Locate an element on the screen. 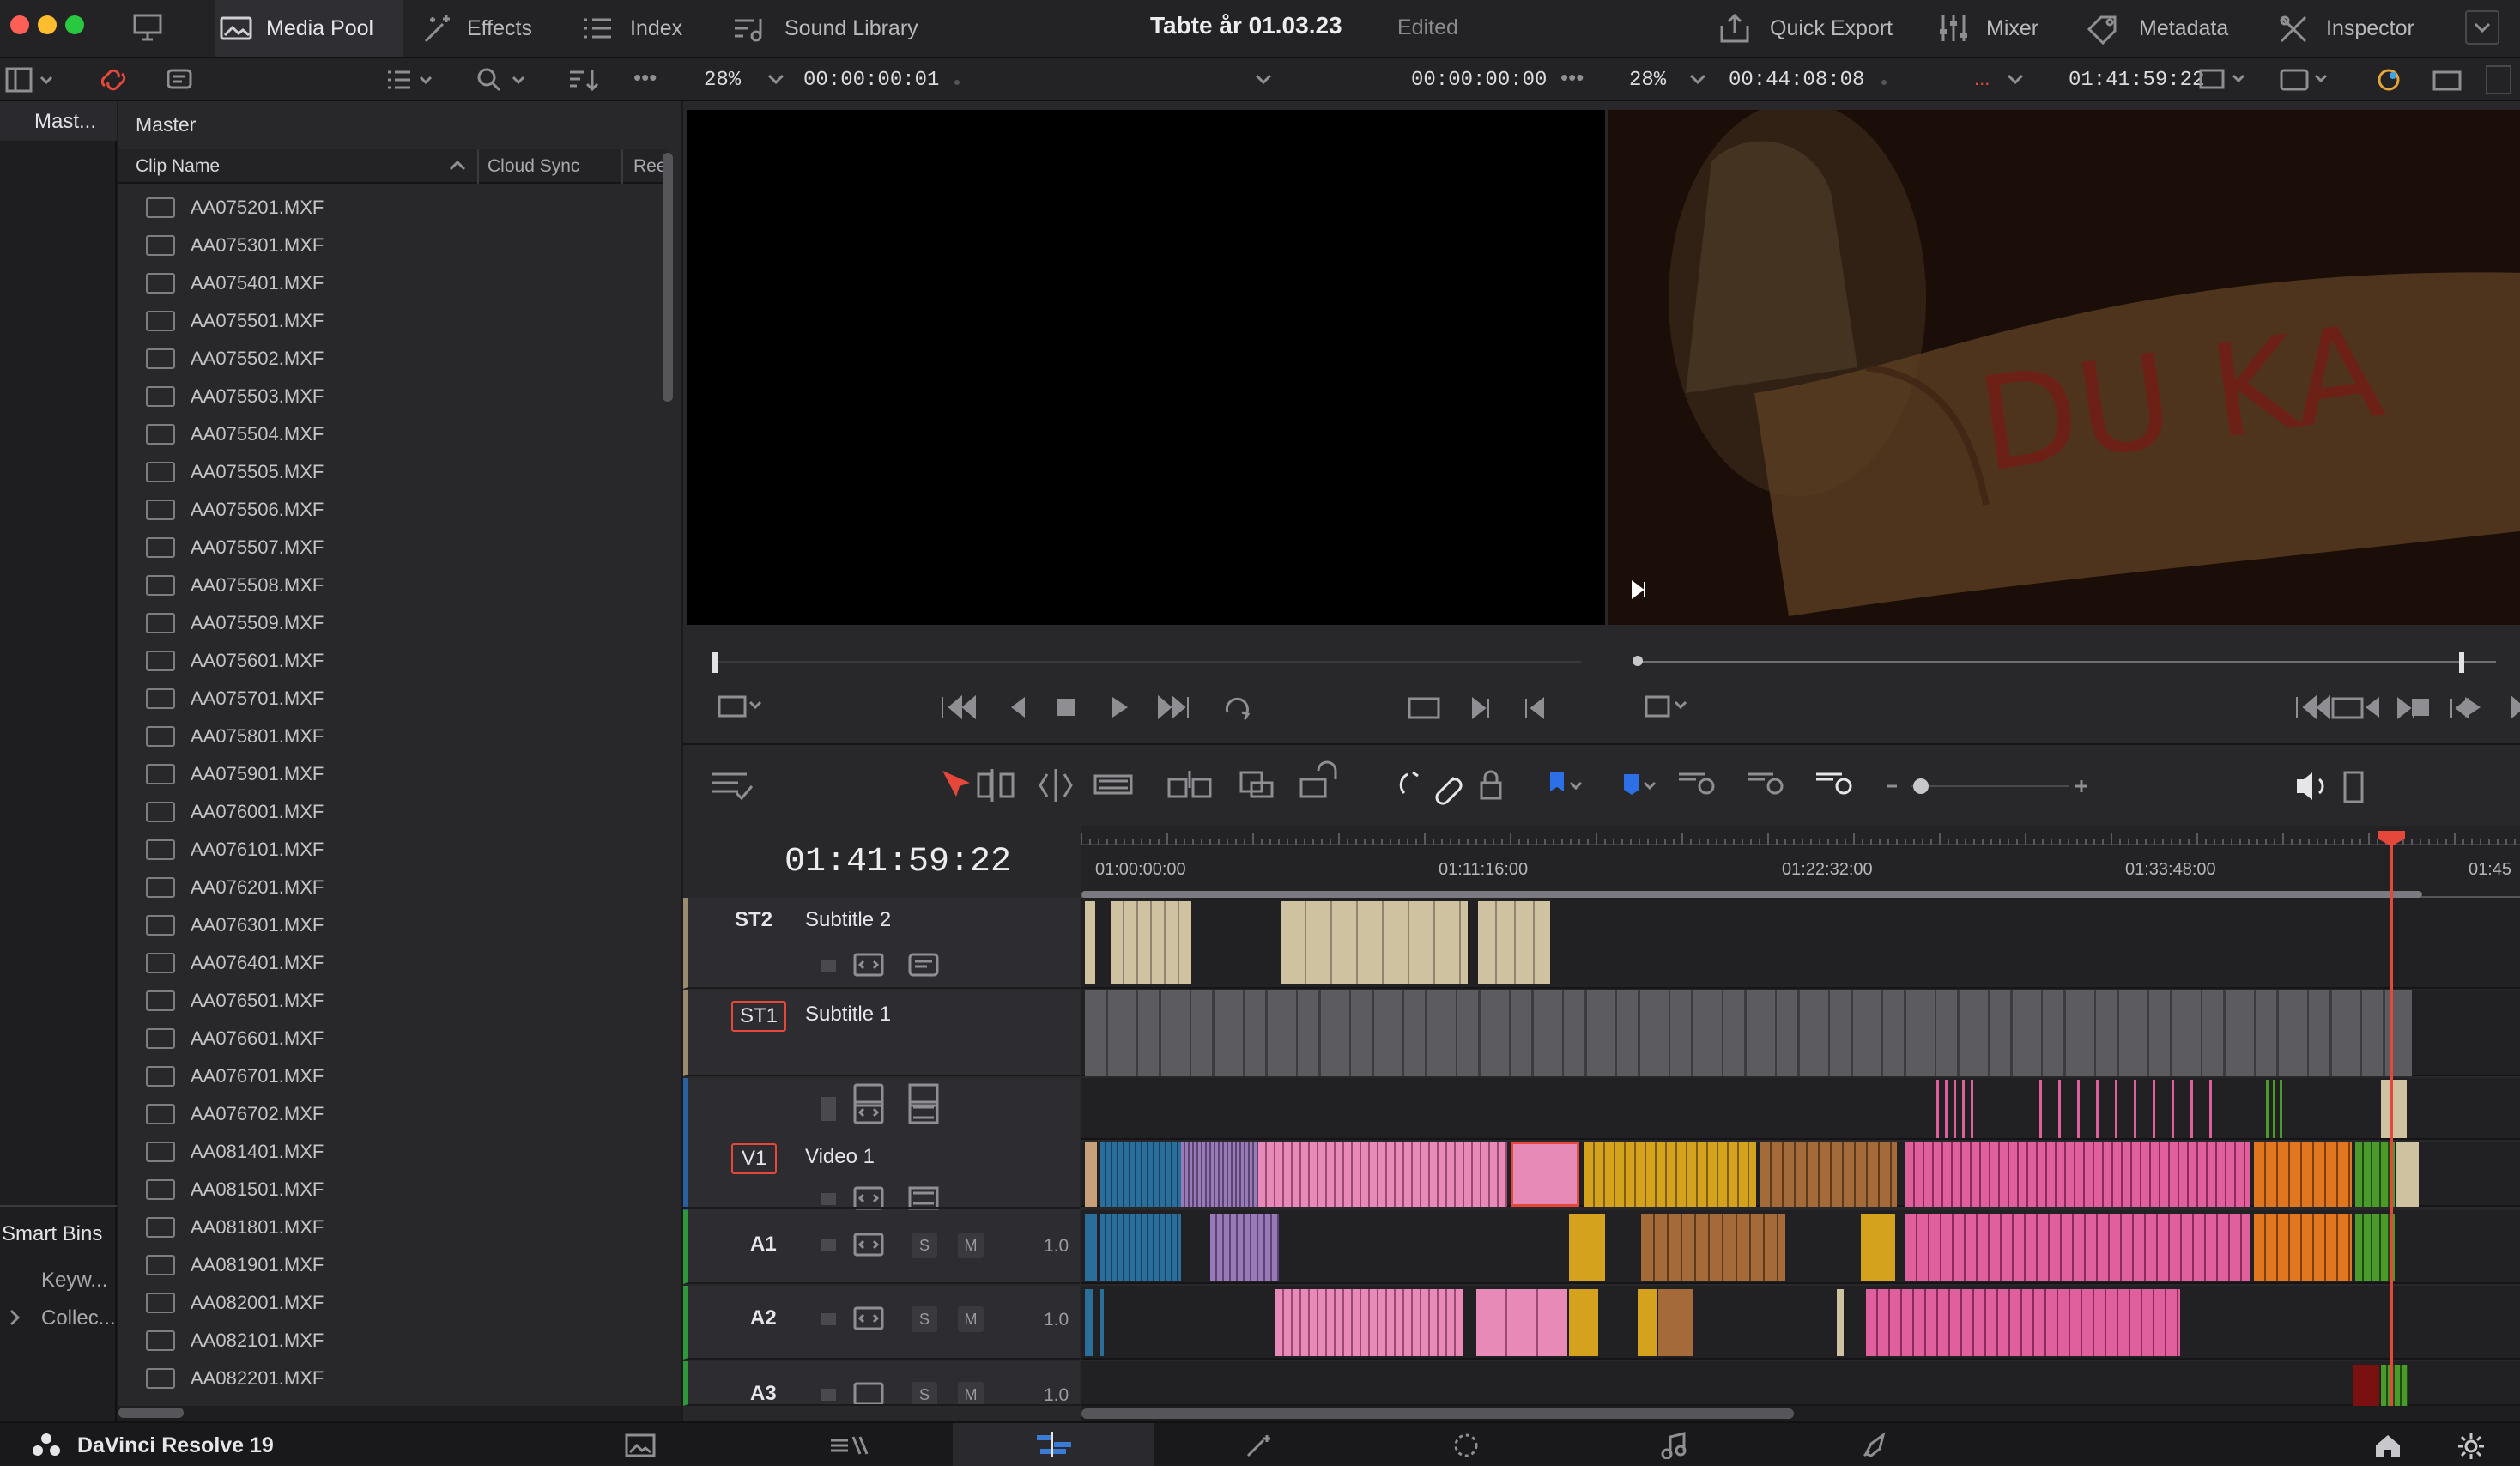 Image resolution: width=2520 pixels, height=1466 pixels. selection-arrow-icon is located at coordinates (956, 784).